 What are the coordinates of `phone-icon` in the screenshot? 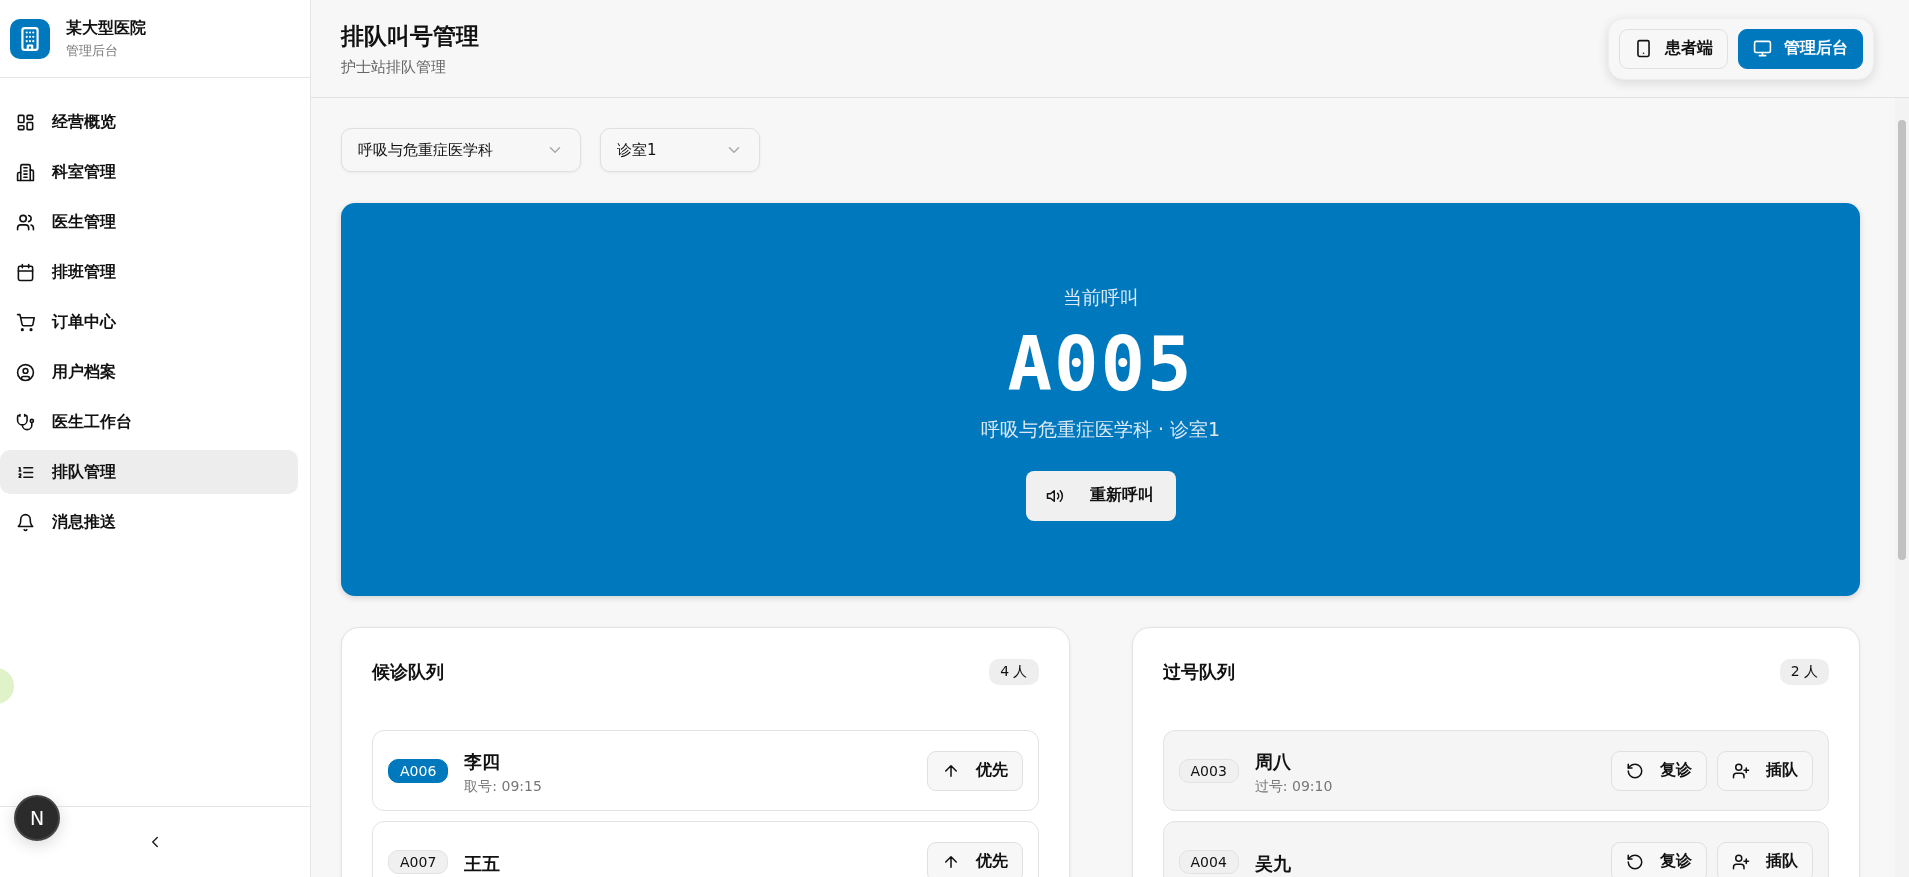 It's located at (1643, 48).